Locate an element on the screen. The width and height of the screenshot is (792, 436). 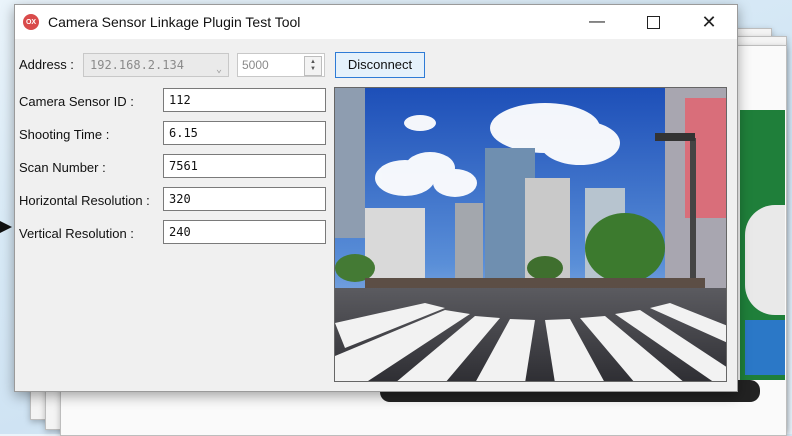
camera-sensor-id-field: 112 is located at coordinates (244, 100).